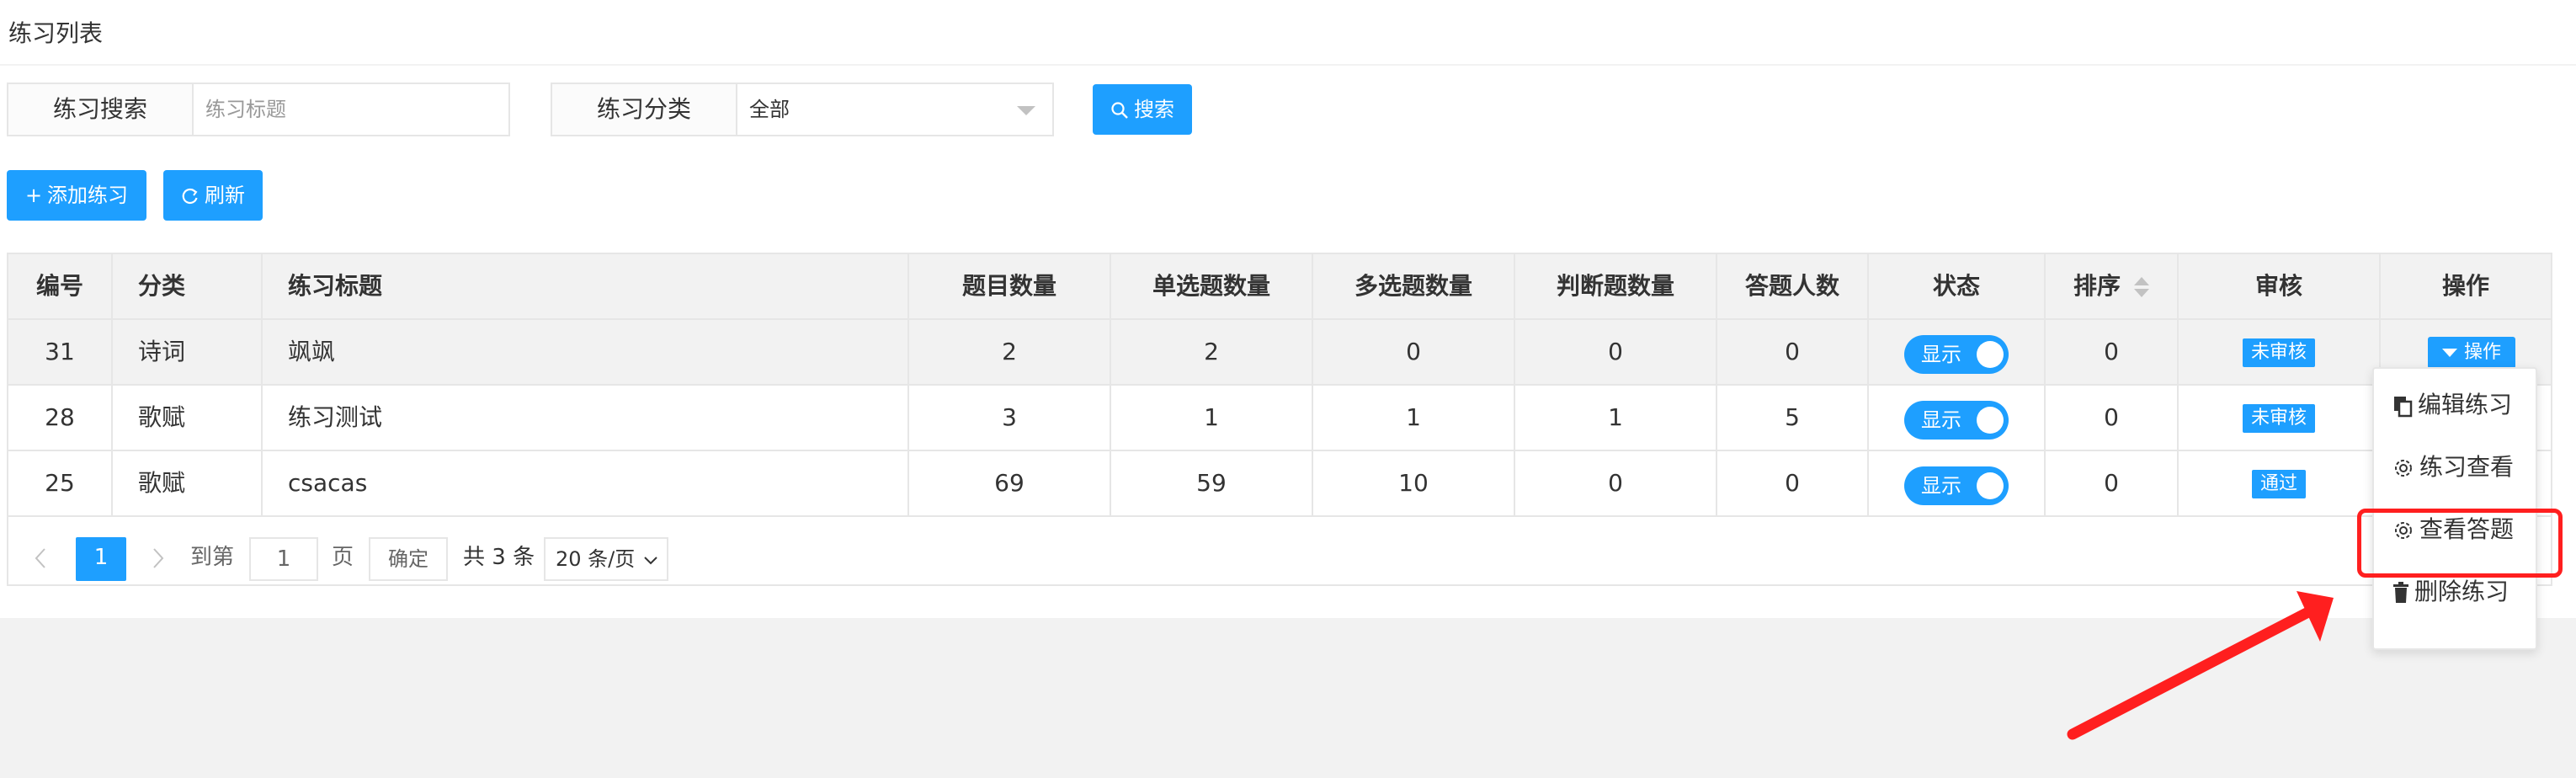 The image size is (2576, 778). What do you see at coordinates (1793, 286) in the screenshot?
I see `header-answered: 答题人数` at bounding box center [1793, 286].